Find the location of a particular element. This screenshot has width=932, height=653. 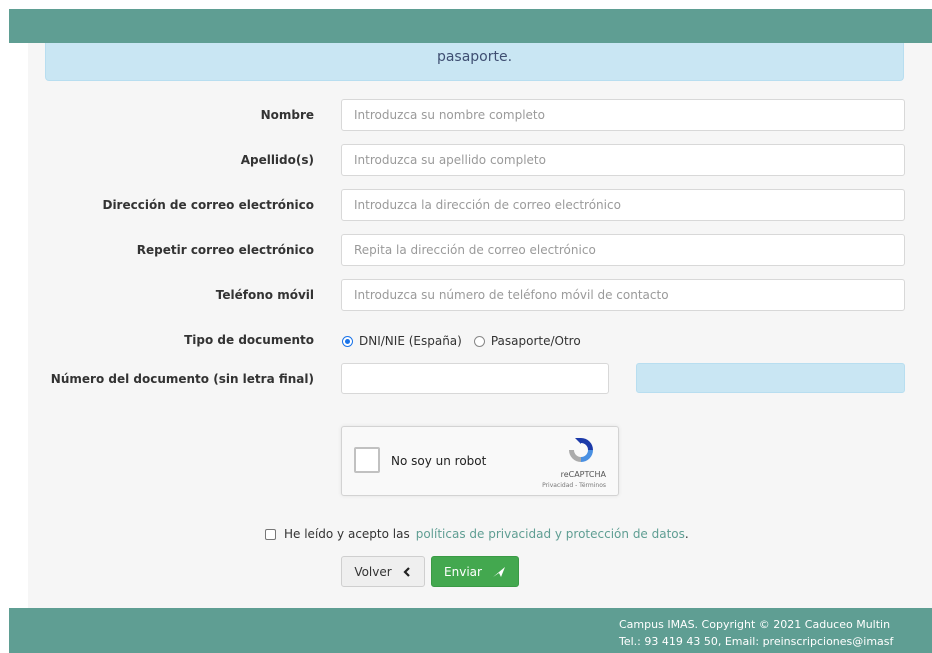

recaptcha-label: No soy un robot is located at coordinates (439, 461).